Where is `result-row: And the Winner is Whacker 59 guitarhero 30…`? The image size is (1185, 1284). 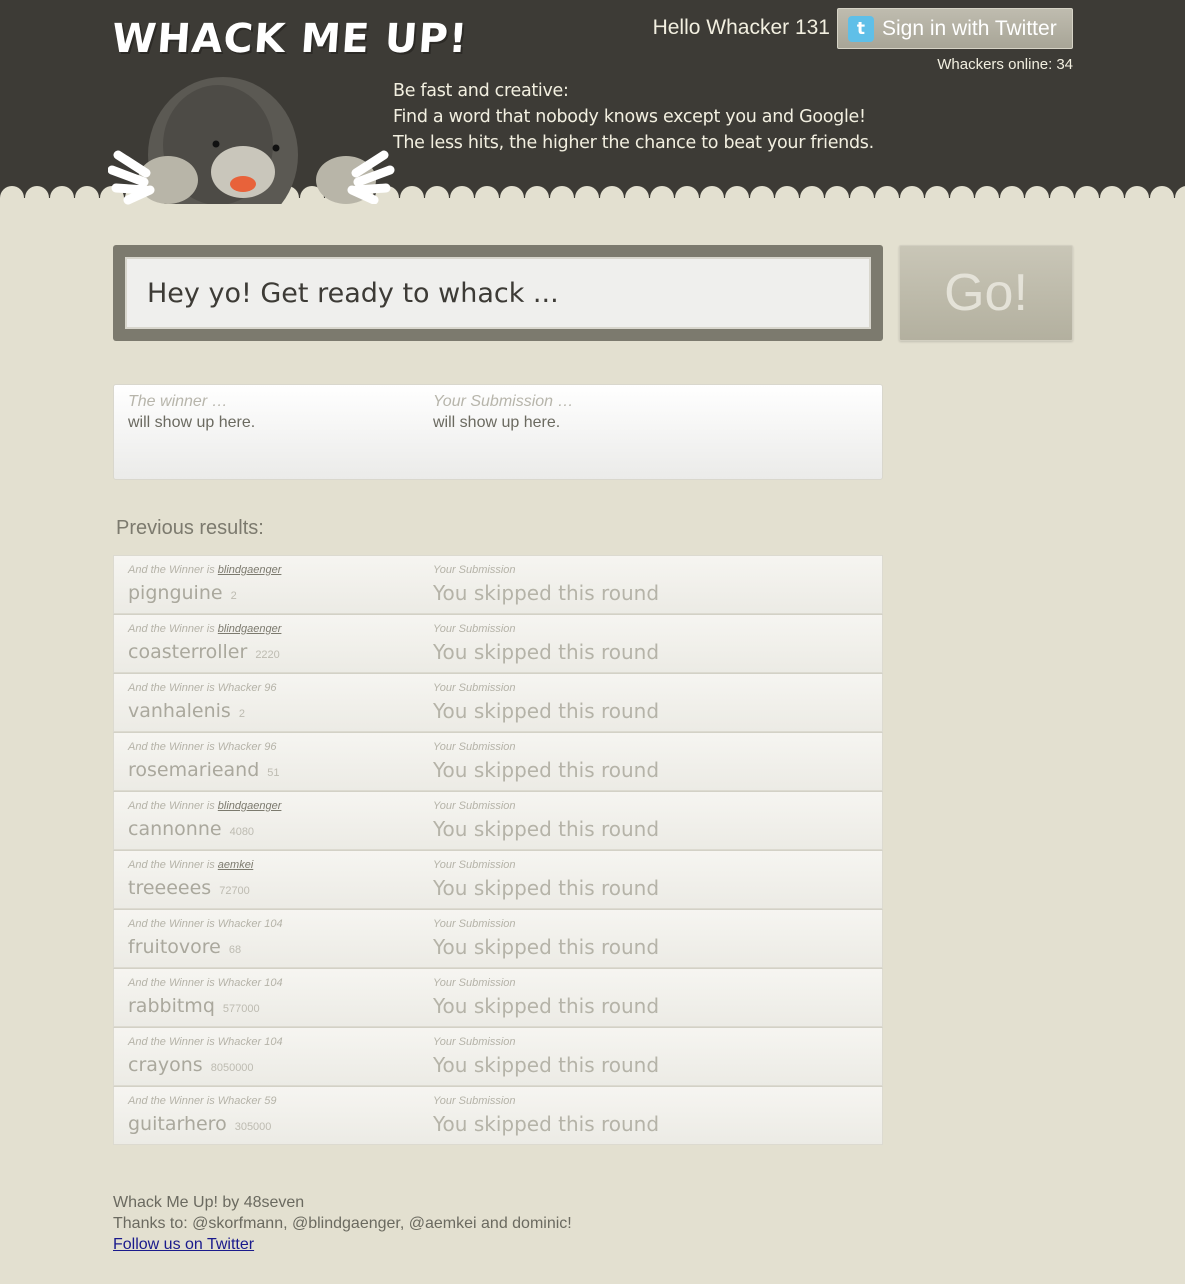
result-row: And the Winner is Whacker 59 guitarhero 30… is located at coordinates (498, 1115).